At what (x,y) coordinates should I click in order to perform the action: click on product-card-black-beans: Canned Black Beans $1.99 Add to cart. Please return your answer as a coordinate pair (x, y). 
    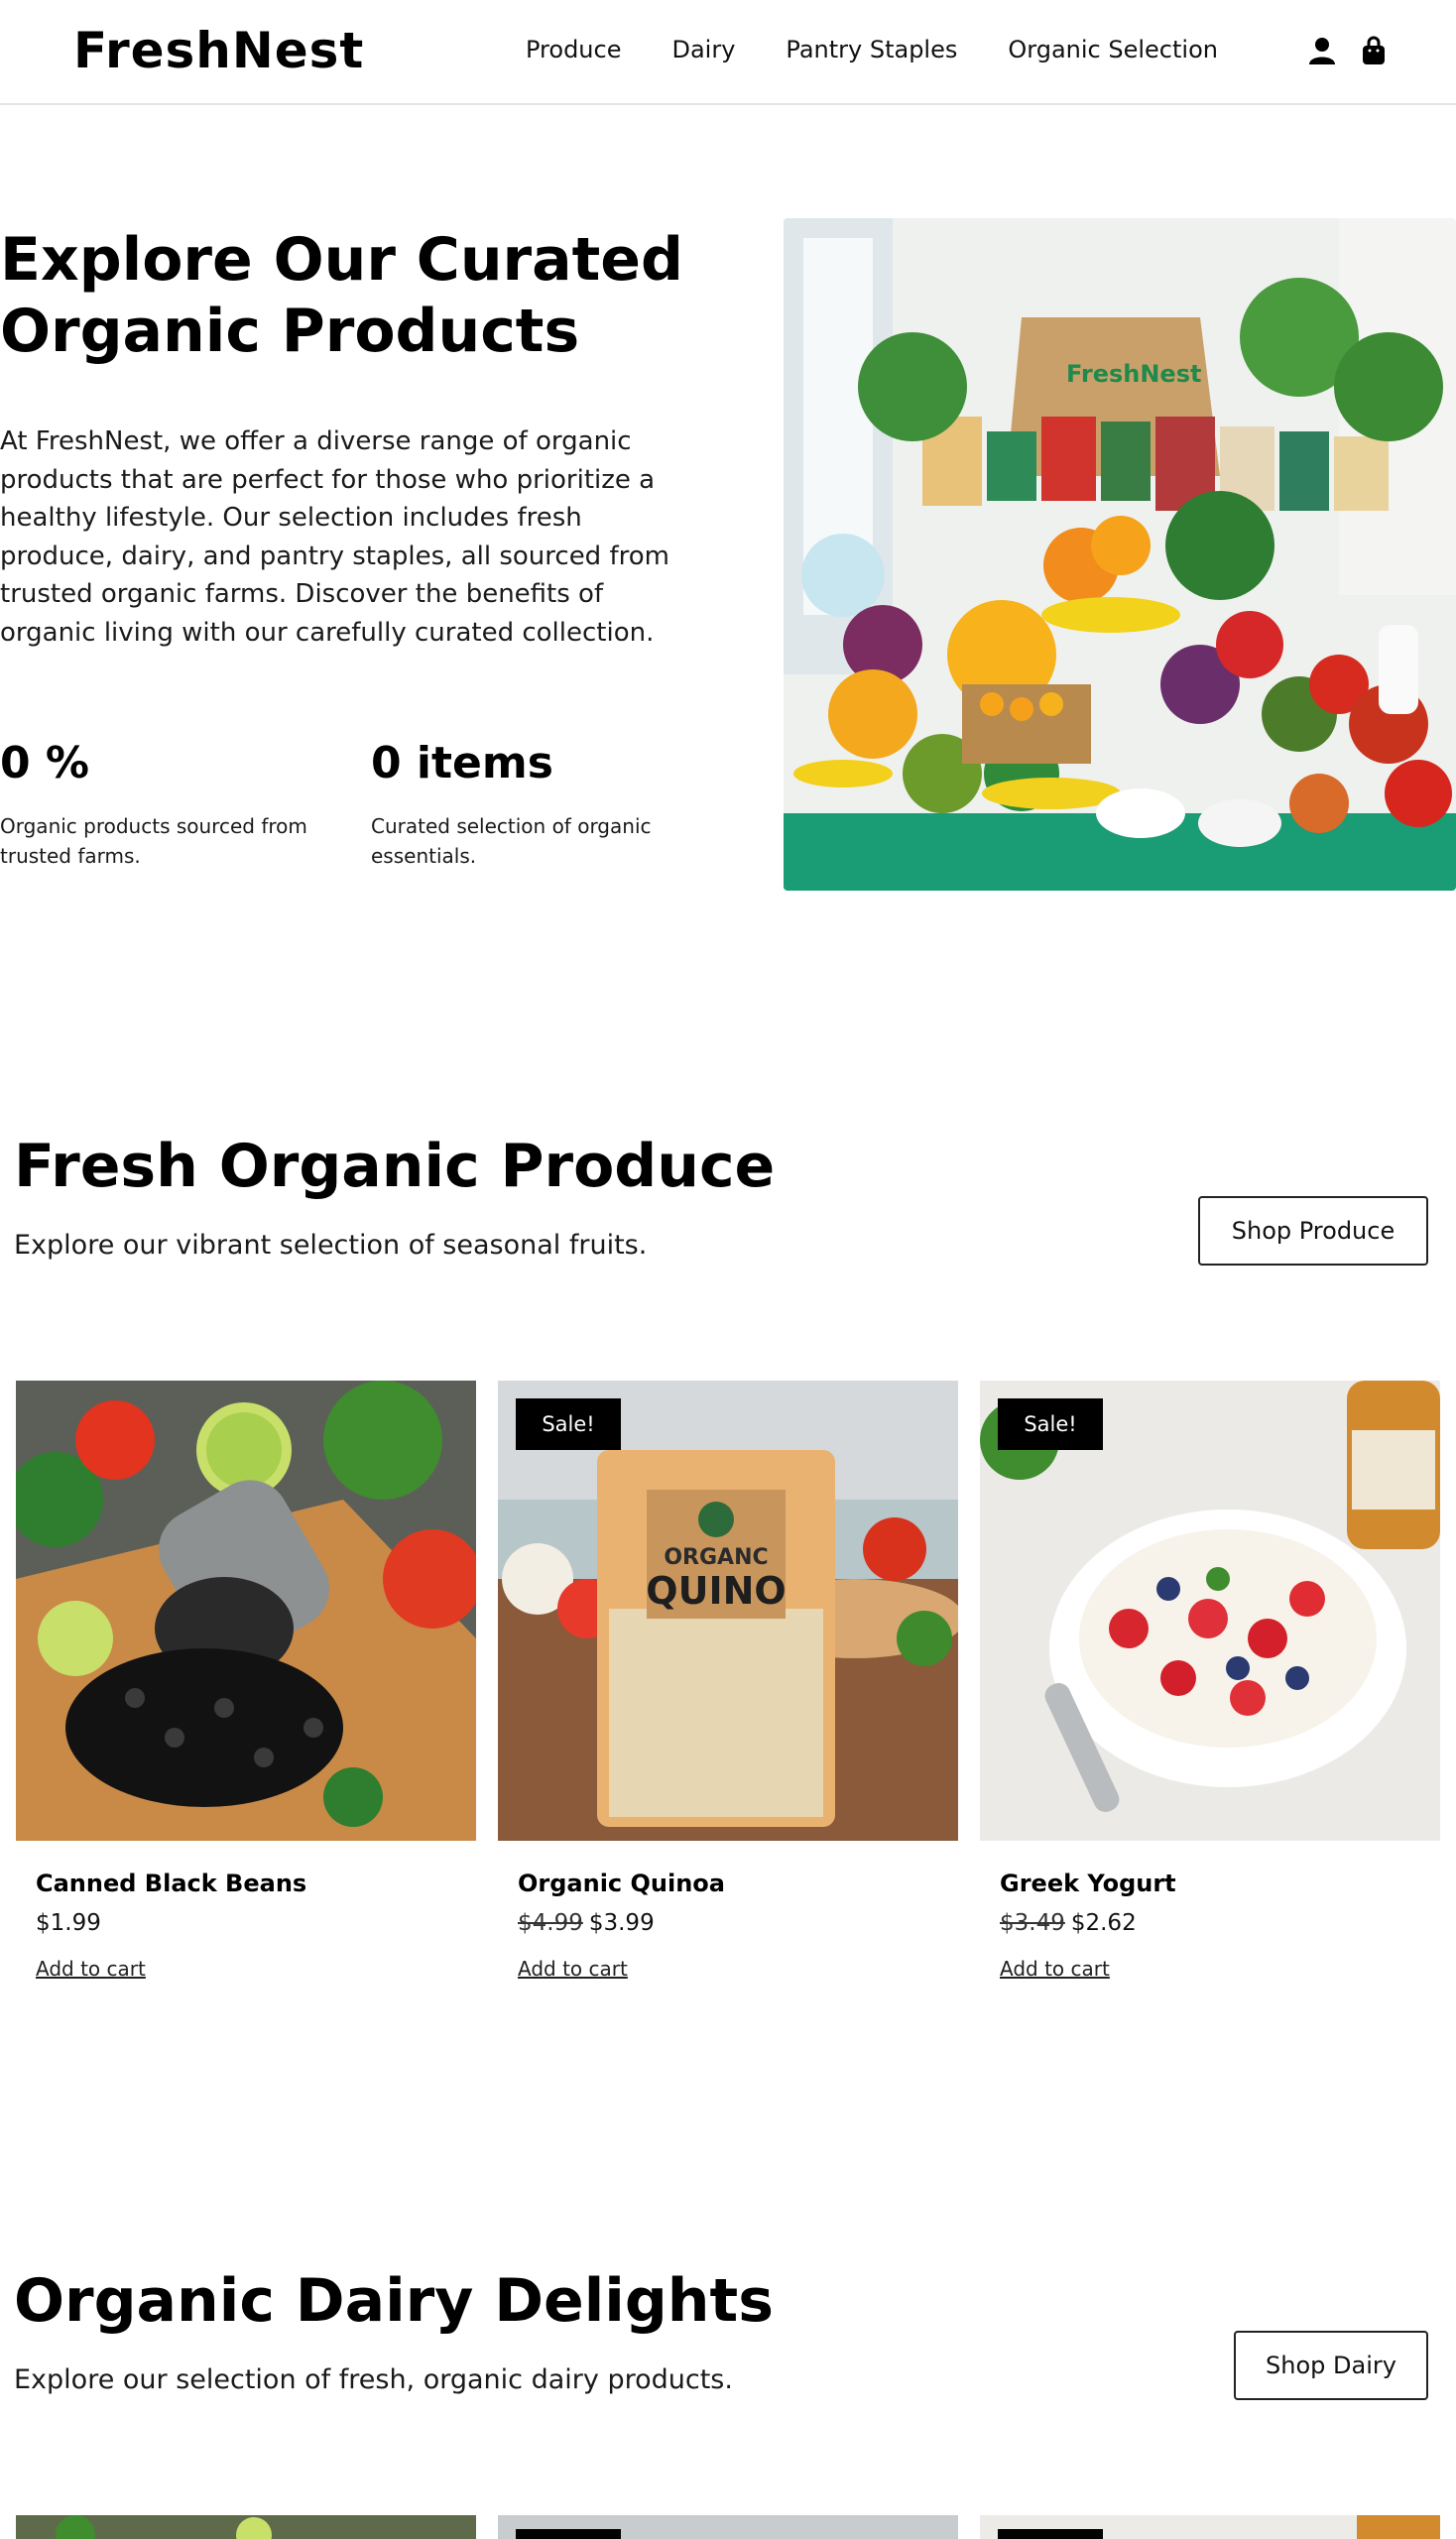
    Looking at the image, I should click on (246, 1682).